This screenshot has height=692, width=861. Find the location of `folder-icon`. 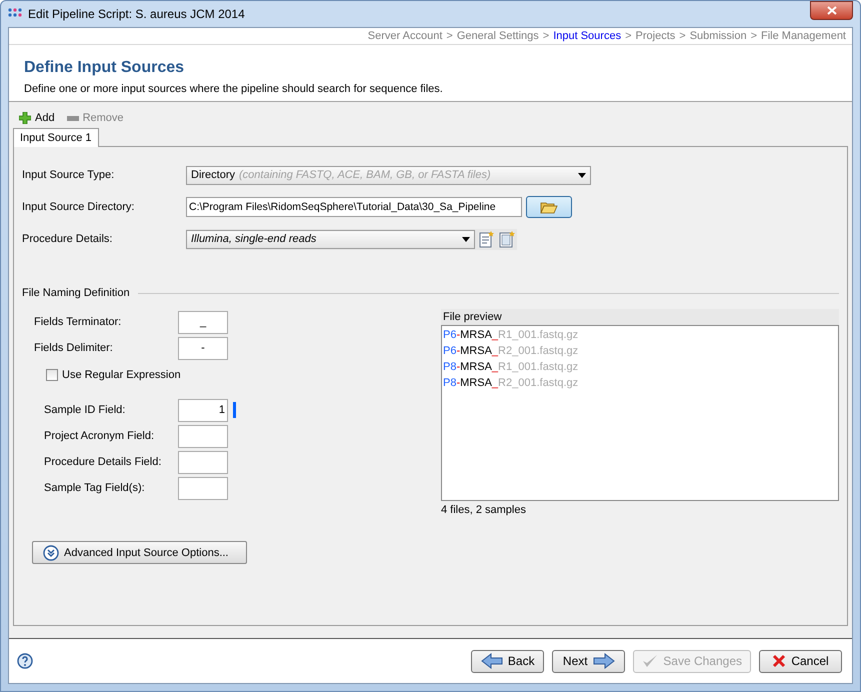

folder-icon is located at coordinates (549, 207).